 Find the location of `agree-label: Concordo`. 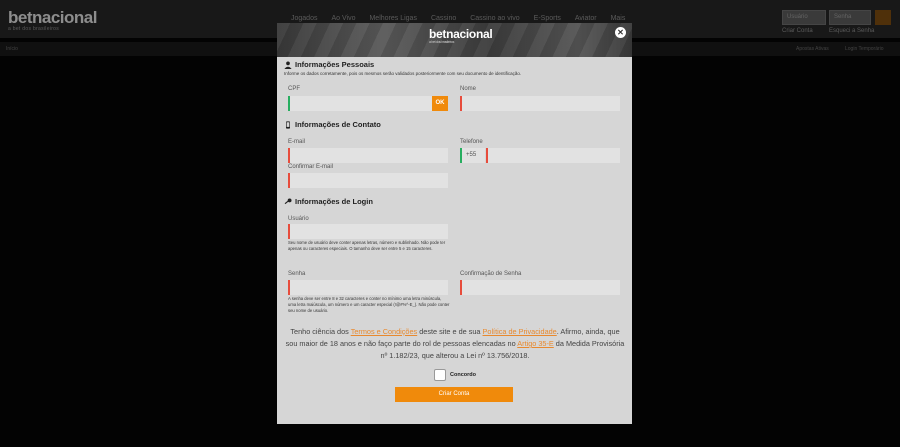

agree-label: Concordo is located at coordinates (463, 375).